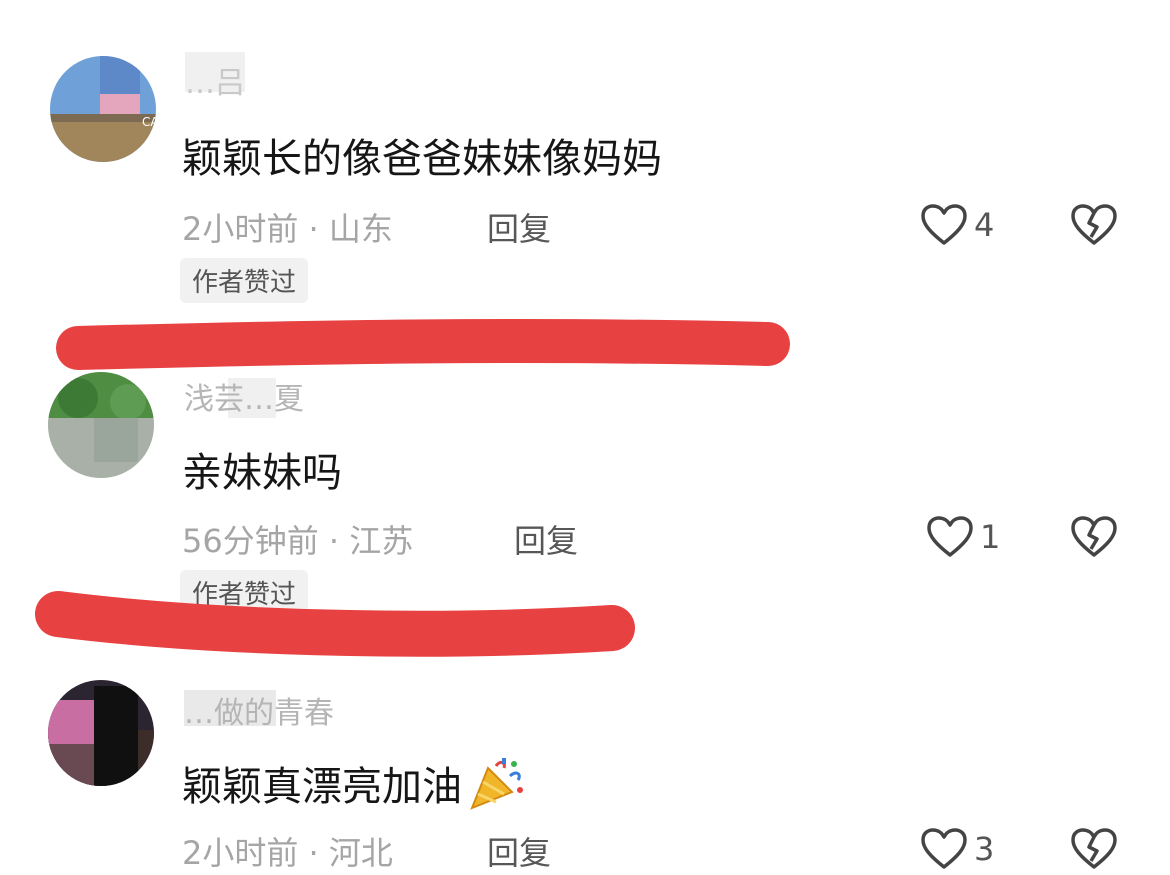 The image size is (1170, 875). Describe the element at coordinates (259, 710) in the screenshot. I see `username: …做的青春` at that location.